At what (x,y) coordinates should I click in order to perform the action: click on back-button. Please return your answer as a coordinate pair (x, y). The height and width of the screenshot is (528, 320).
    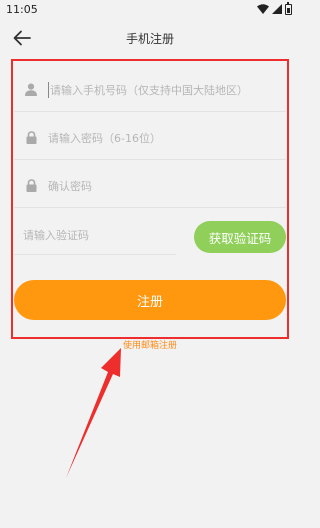
    Looking at the image, I should click on (22, 38).